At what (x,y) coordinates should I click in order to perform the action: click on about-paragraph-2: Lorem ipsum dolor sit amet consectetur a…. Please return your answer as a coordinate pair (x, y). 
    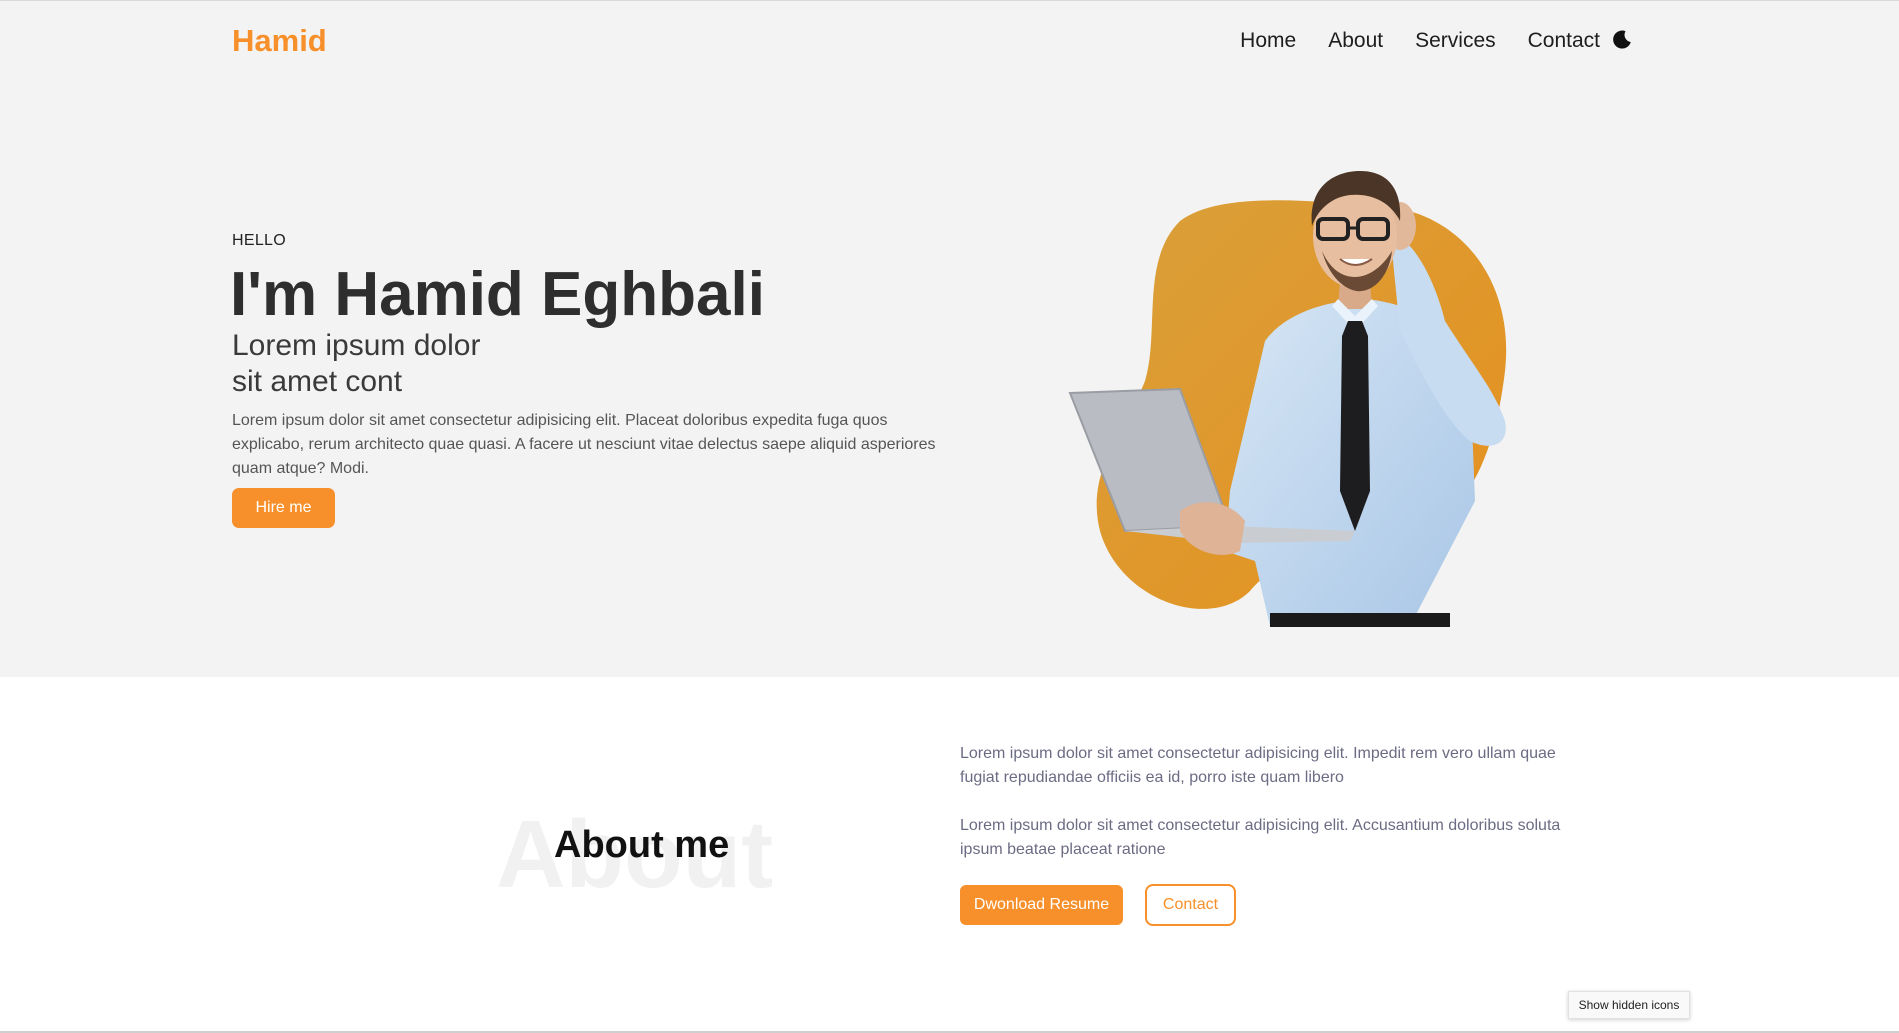
    Looking at the image, I should click on (1260, 837).